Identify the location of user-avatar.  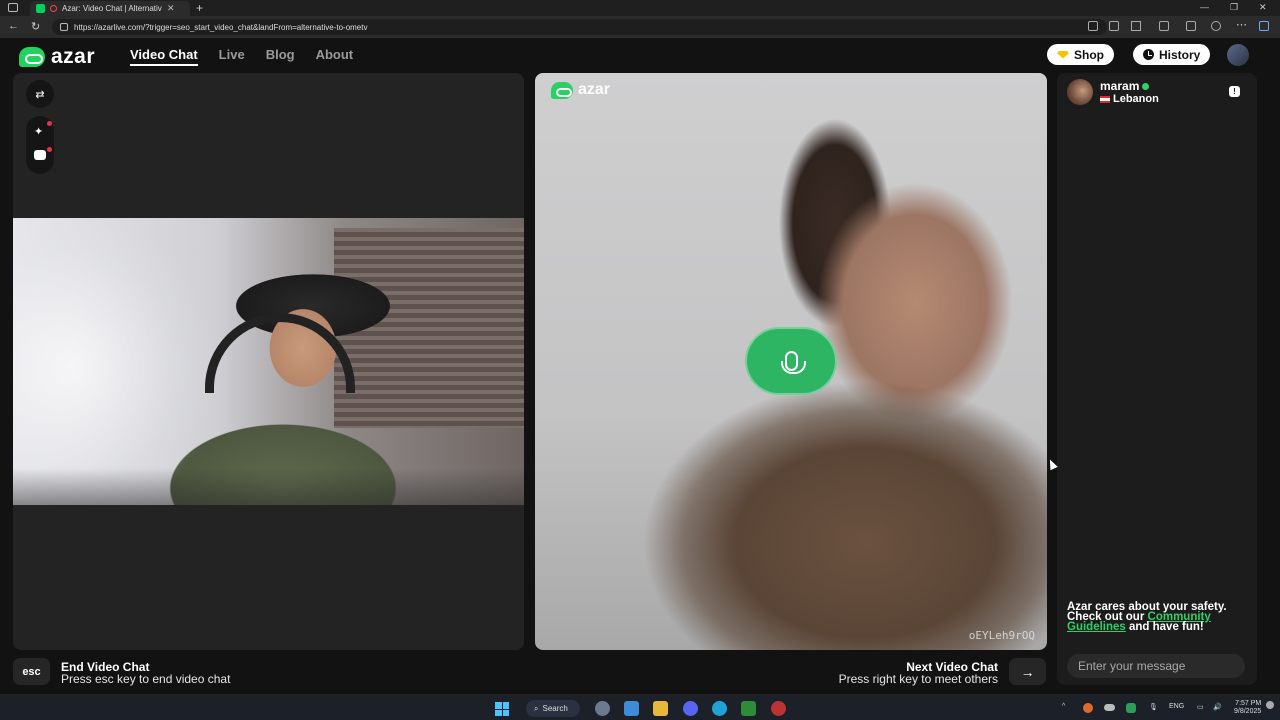
(1238, 55).